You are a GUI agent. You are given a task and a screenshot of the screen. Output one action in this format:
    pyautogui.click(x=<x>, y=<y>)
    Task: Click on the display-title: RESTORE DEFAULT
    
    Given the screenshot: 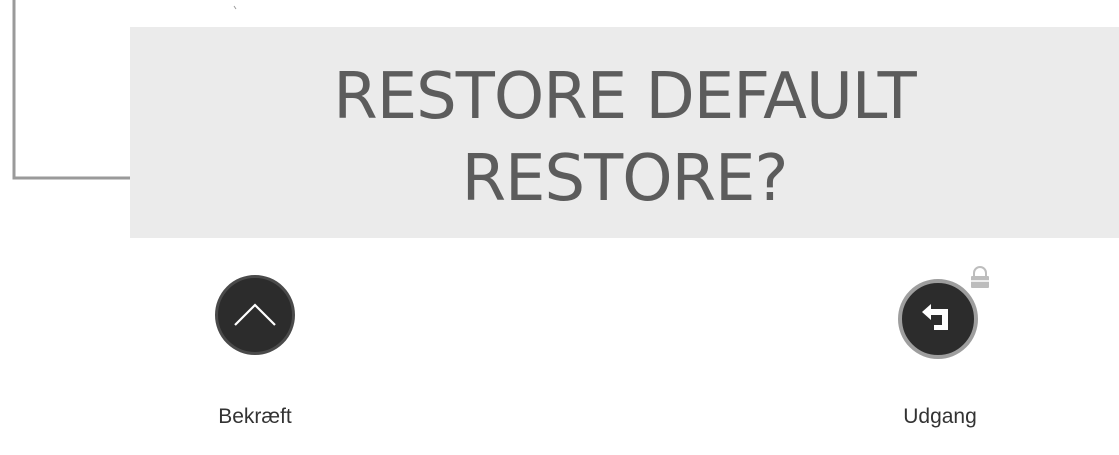 What is the action you would take?
    pyautogui.click(x=624, y=97)
    